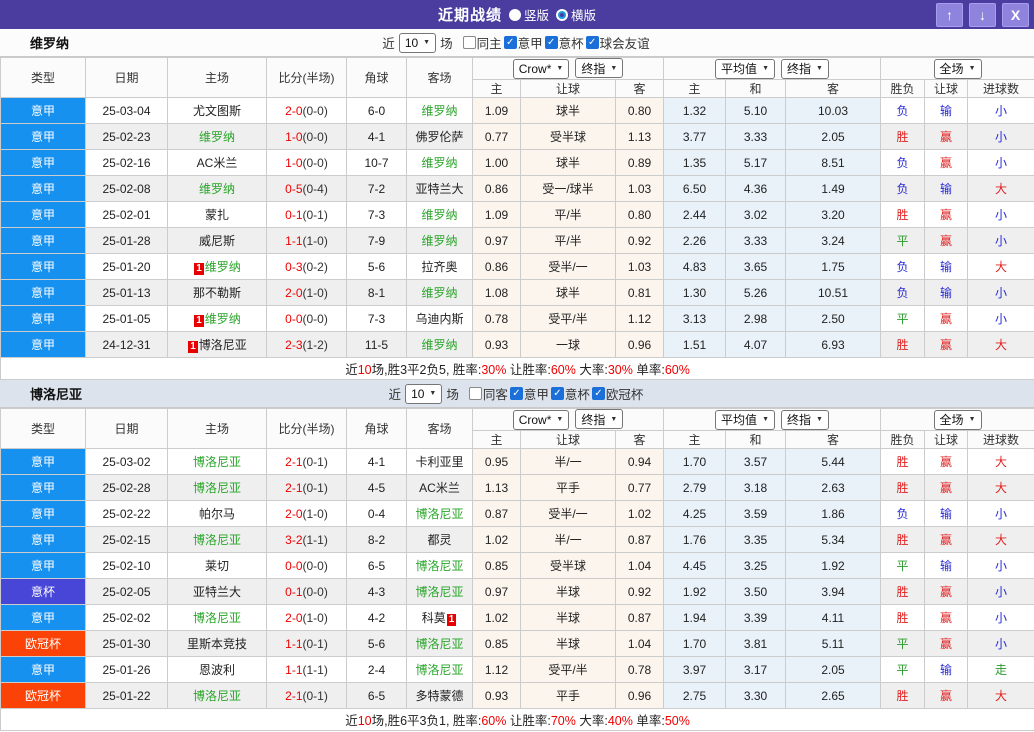 The width and height of the screenshot is (1034, 732). I want to click on filter-checkbox: ✓ 欧冠杯, so click(617, 393).